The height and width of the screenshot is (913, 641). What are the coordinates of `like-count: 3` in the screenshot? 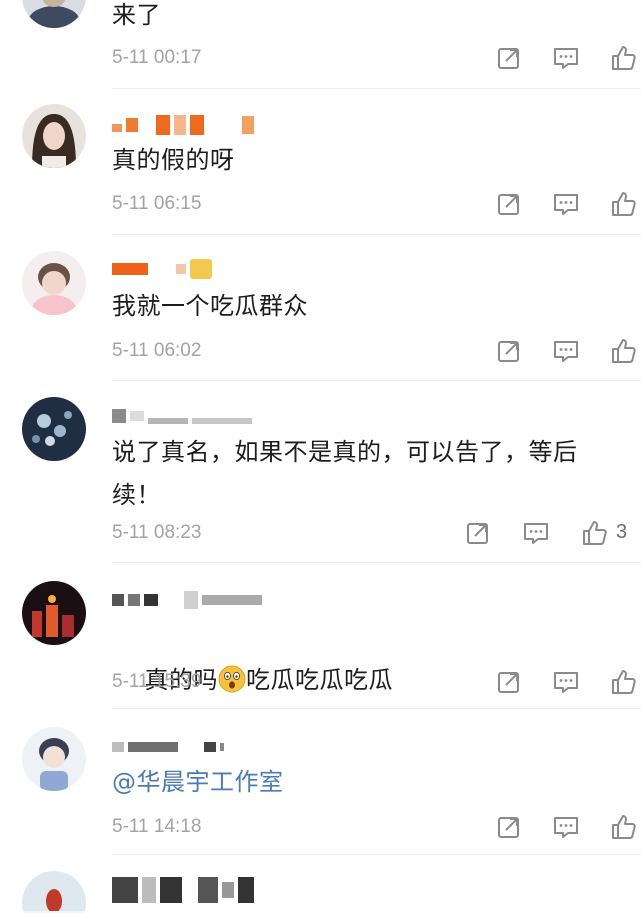 It's located at (622, 532).